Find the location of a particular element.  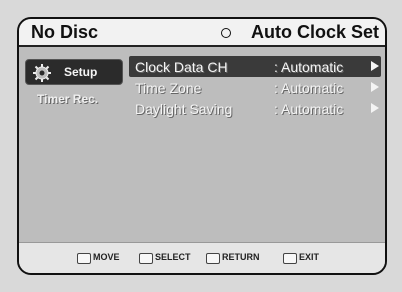

hint-label: RETURN is located at coordinates (241, 257).